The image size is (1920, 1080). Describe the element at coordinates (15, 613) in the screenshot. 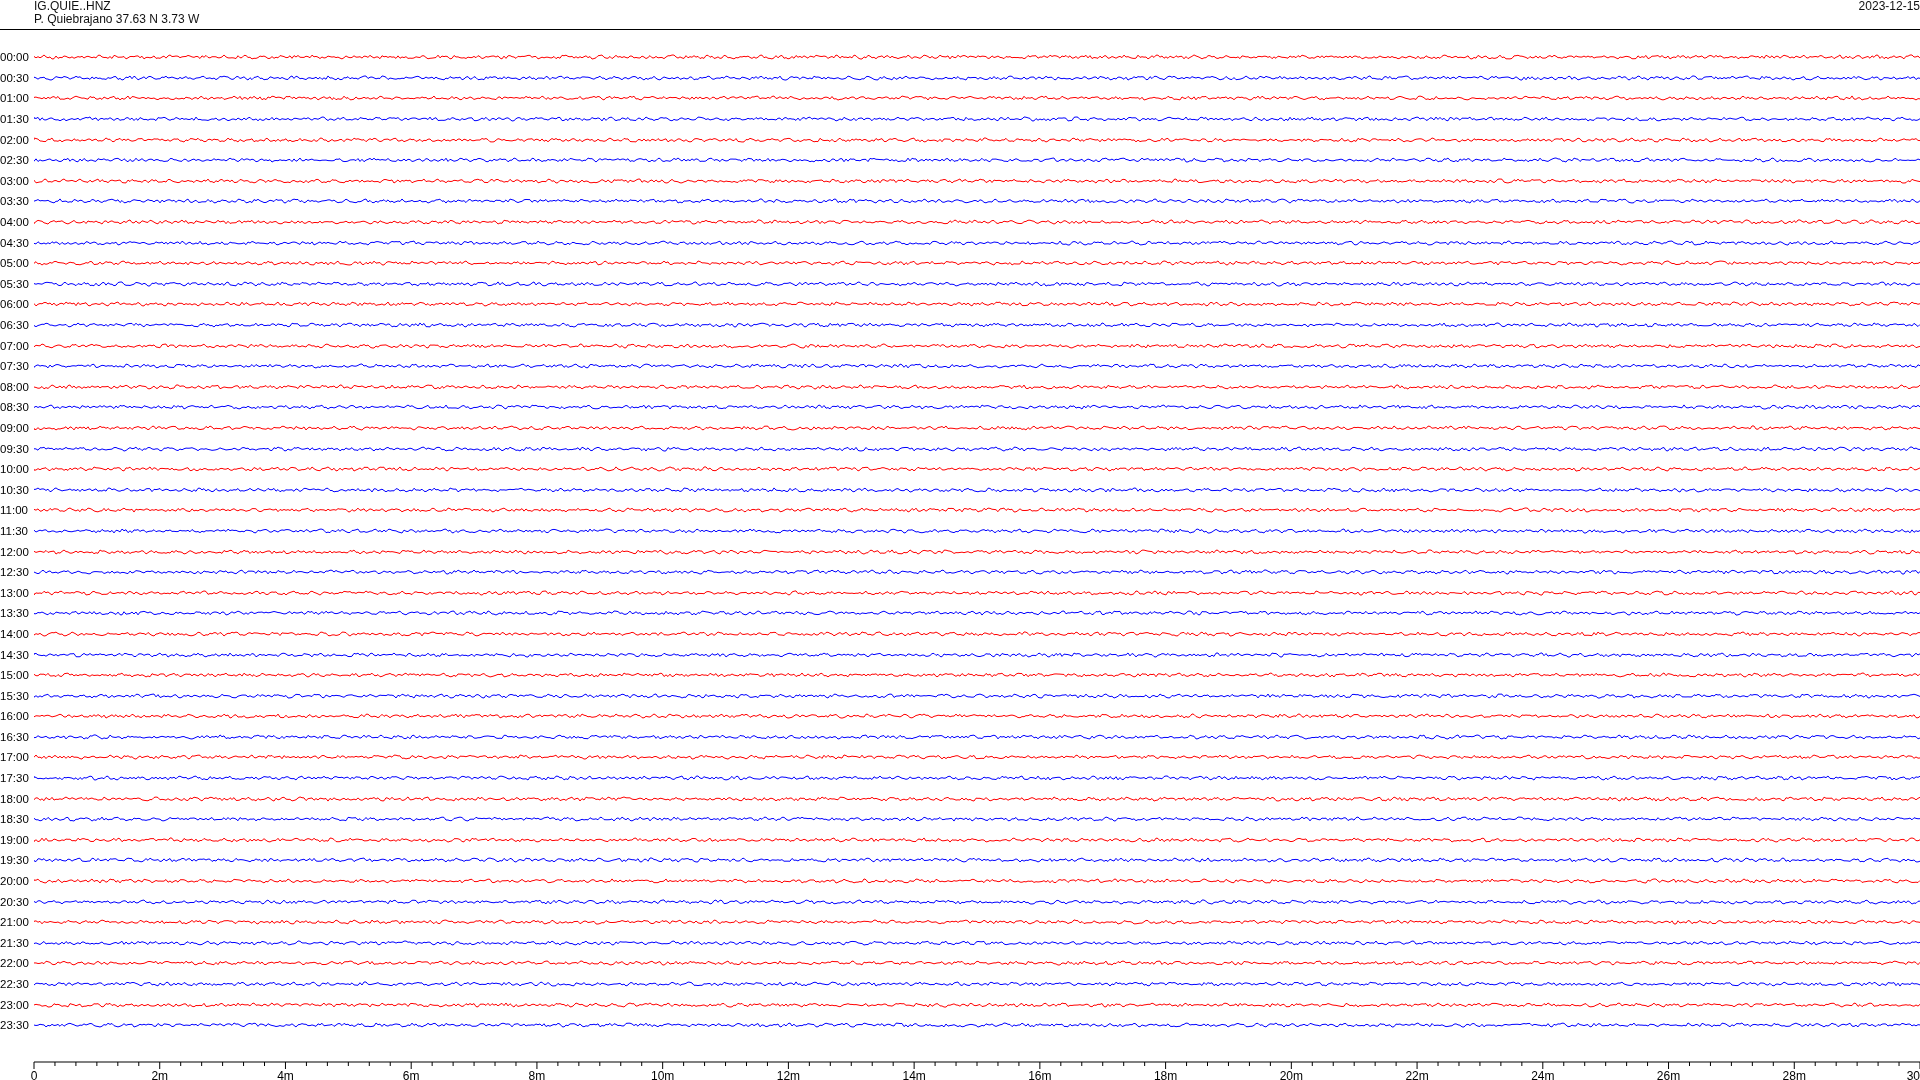

I see `time-label: 13:30` at that location.